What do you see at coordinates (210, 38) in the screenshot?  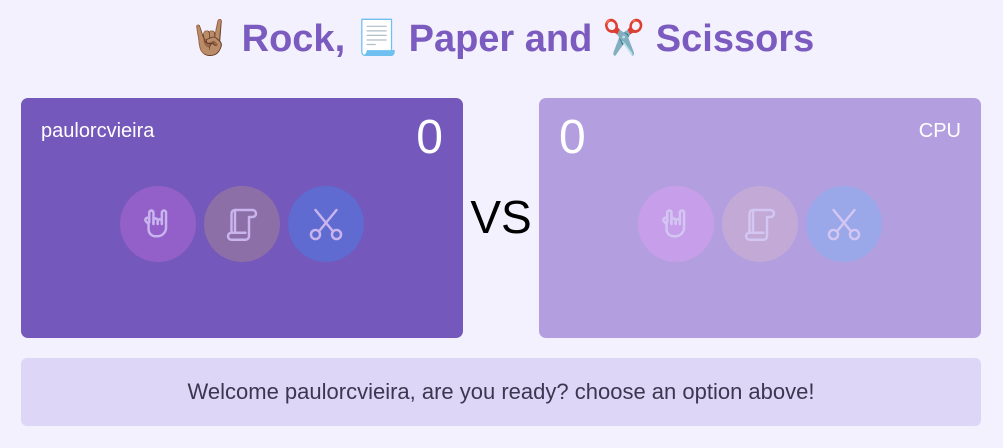 I see `rock-emoji-icon: 🤘🏽` at bounding box center [210, 38].